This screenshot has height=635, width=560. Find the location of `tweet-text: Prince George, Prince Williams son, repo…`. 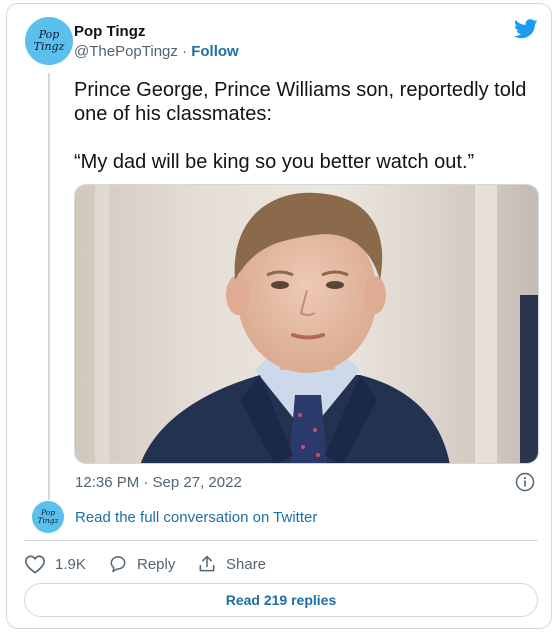

tweet-text: Prince George, Prince Williams son, repo… is located at coordinates (305, 126).